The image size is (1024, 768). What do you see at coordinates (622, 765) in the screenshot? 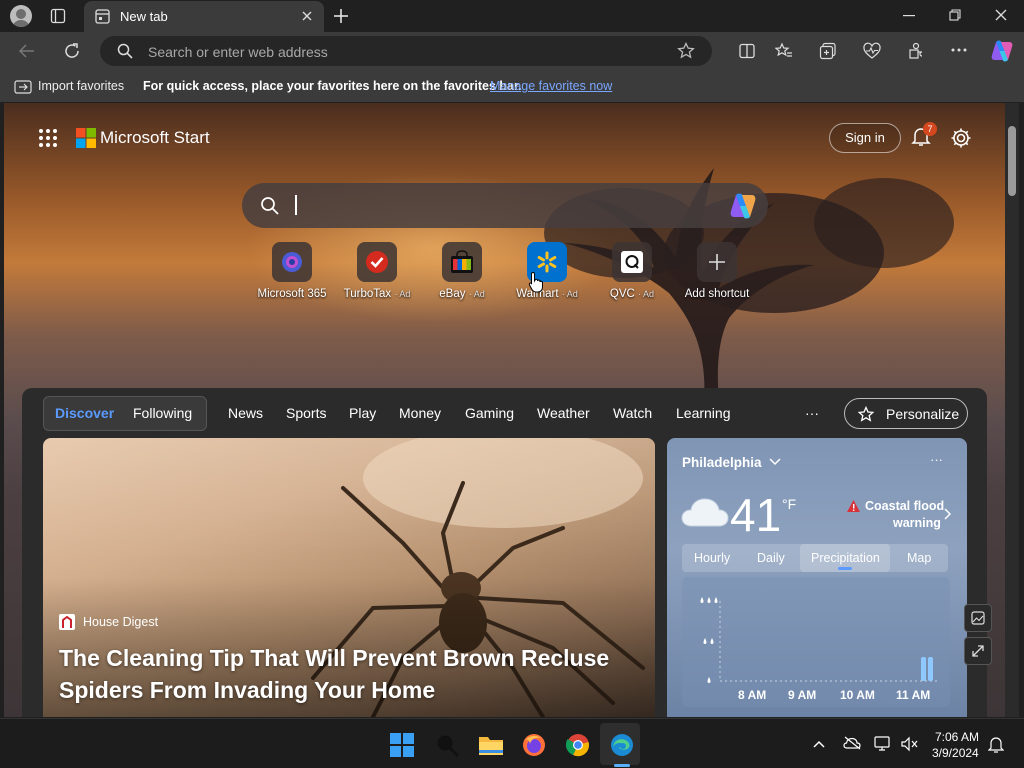
I see `active-app-indicator` at bounding box center [622, 765].